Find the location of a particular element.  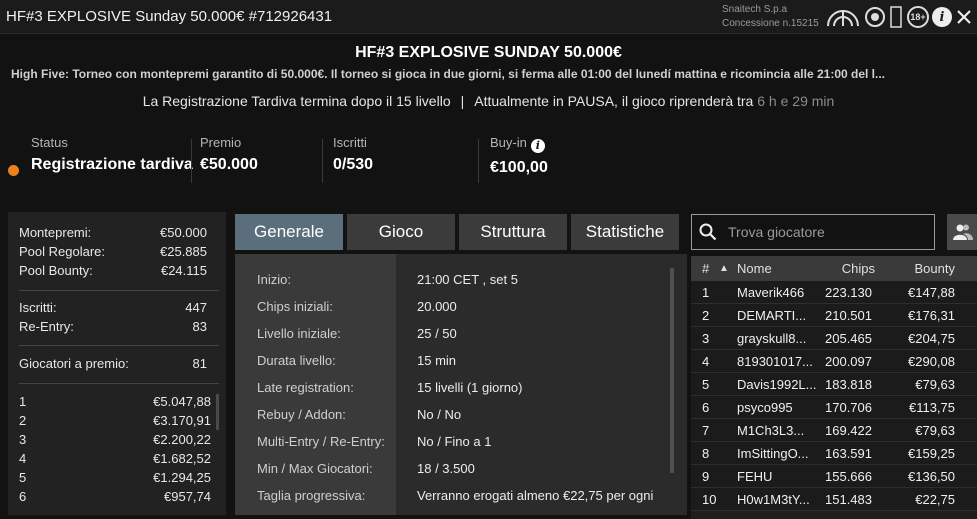

table-row: 7 M1Ch3L3... 169.422 €79,63 is located at coordinates (834, 430).